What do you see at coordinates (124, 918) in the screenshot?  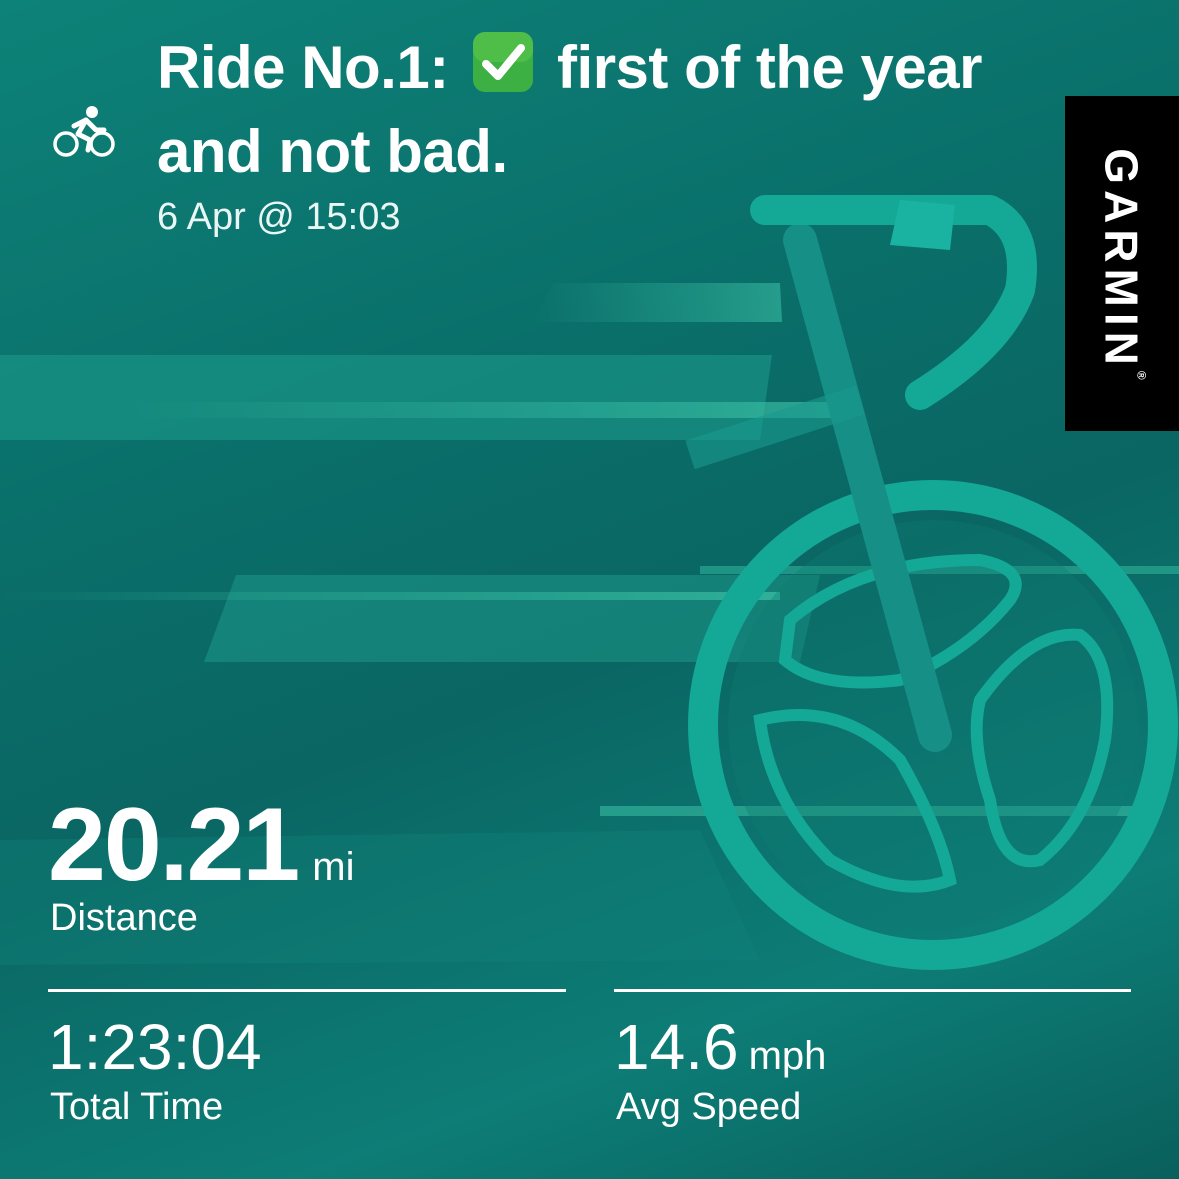 I see `distance-label: Distance` at bounding box center [124, 918].